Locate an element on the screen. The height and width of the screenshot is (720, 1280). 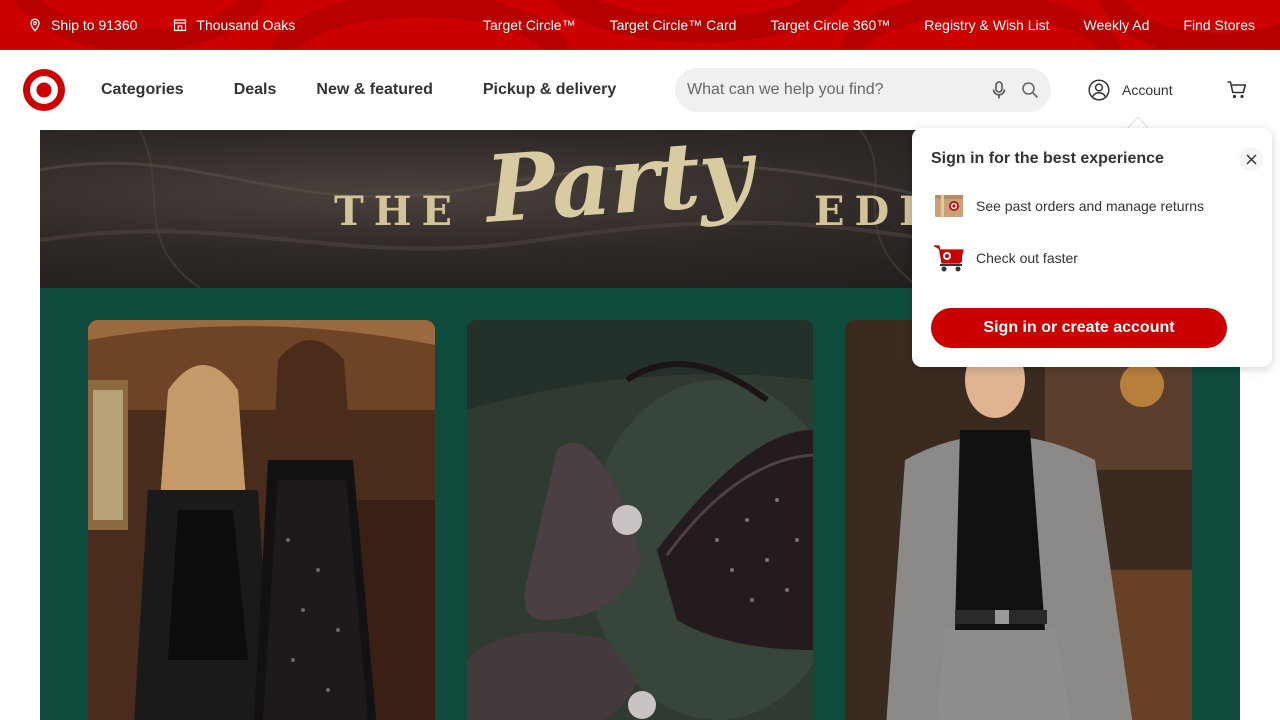
weekly-ad-link: Weekly Ad is located at coordinates (1117, 25).